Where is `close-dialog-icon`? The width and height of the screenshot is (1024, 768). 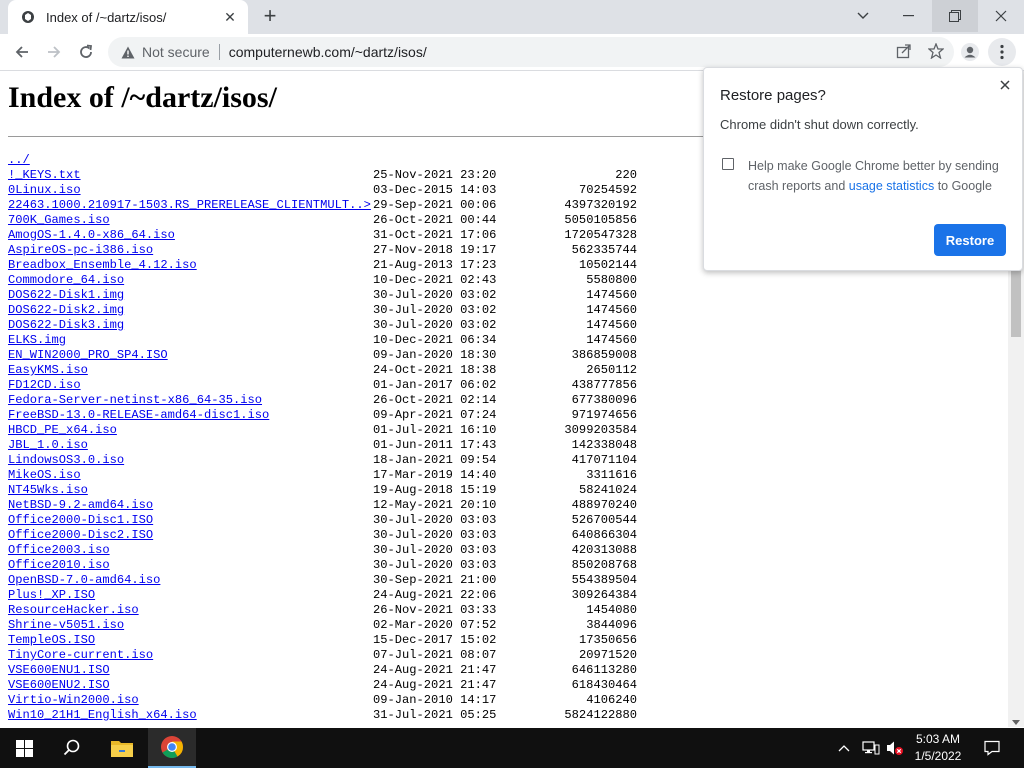
close-dialog-icon is located at coordinates (1005, 85).